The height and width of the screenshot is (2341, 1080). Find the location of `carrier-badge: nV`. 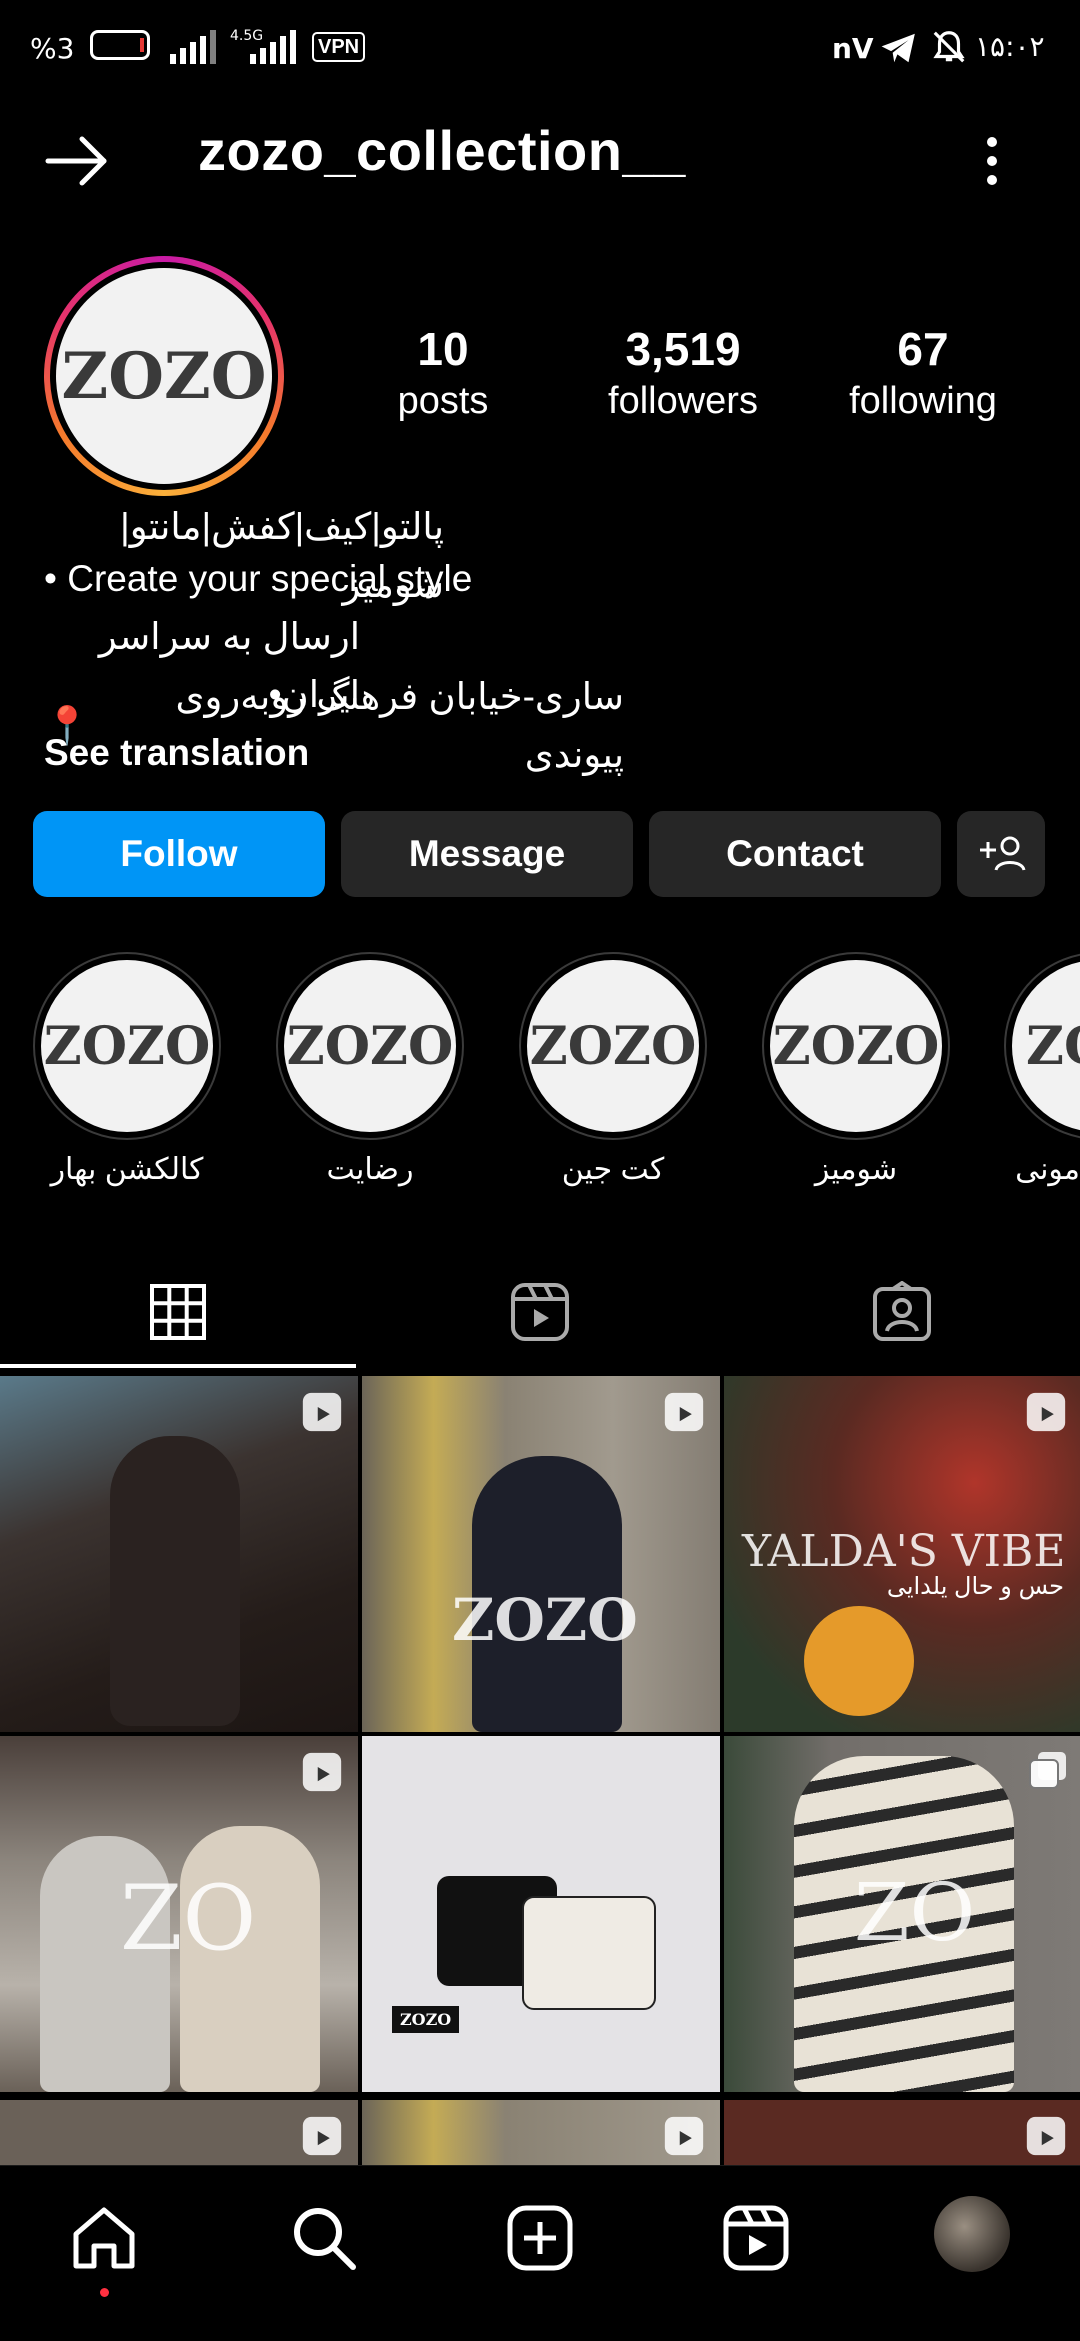

carrier-badge: nV is located at coordinates (853, 48).